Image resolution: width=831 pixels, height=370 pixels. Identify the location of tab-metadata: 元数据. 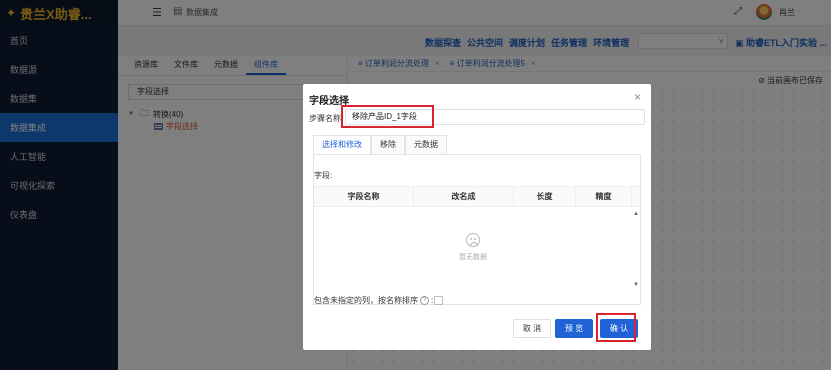
(426, 144).